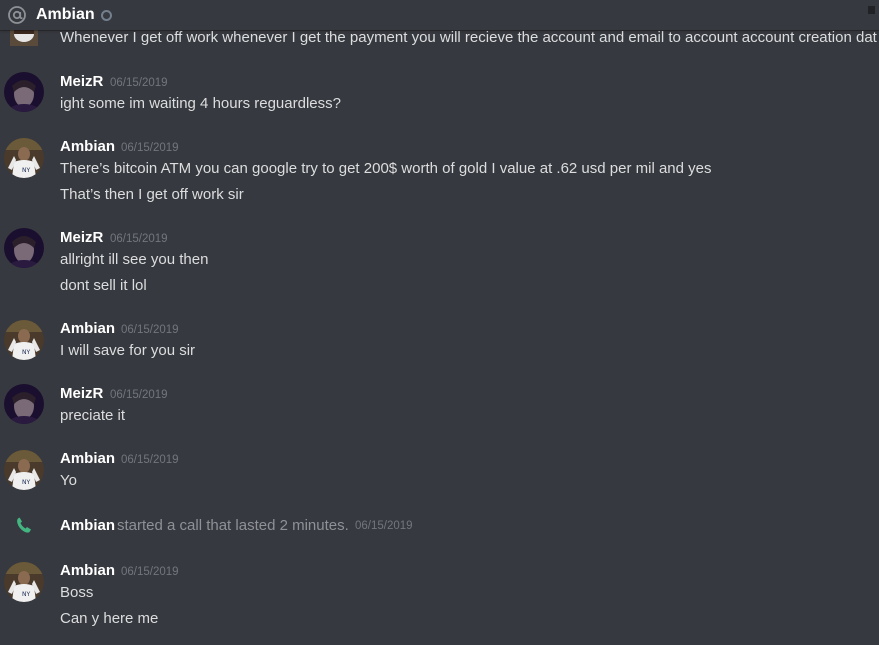 This screenshot has height=645, width=879. What do you see at coordinates (24, 525) in the screenshot?
I see `phone-icon` at bounding box center [24, 525].